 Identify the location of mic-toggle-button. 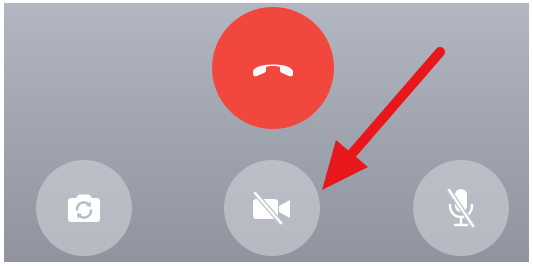
(461, 208).